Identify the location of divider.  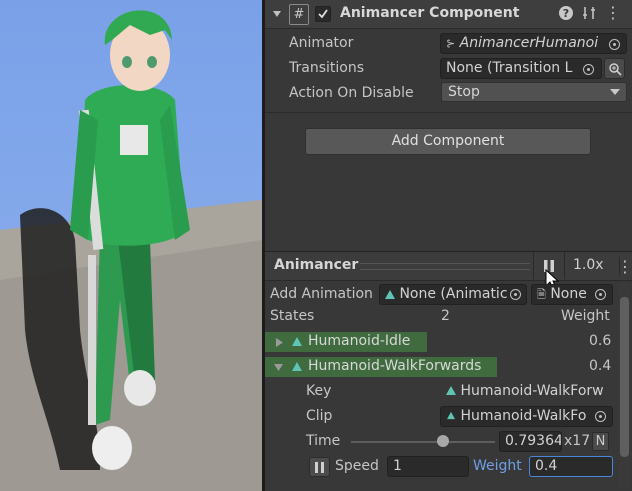
(448, 112).